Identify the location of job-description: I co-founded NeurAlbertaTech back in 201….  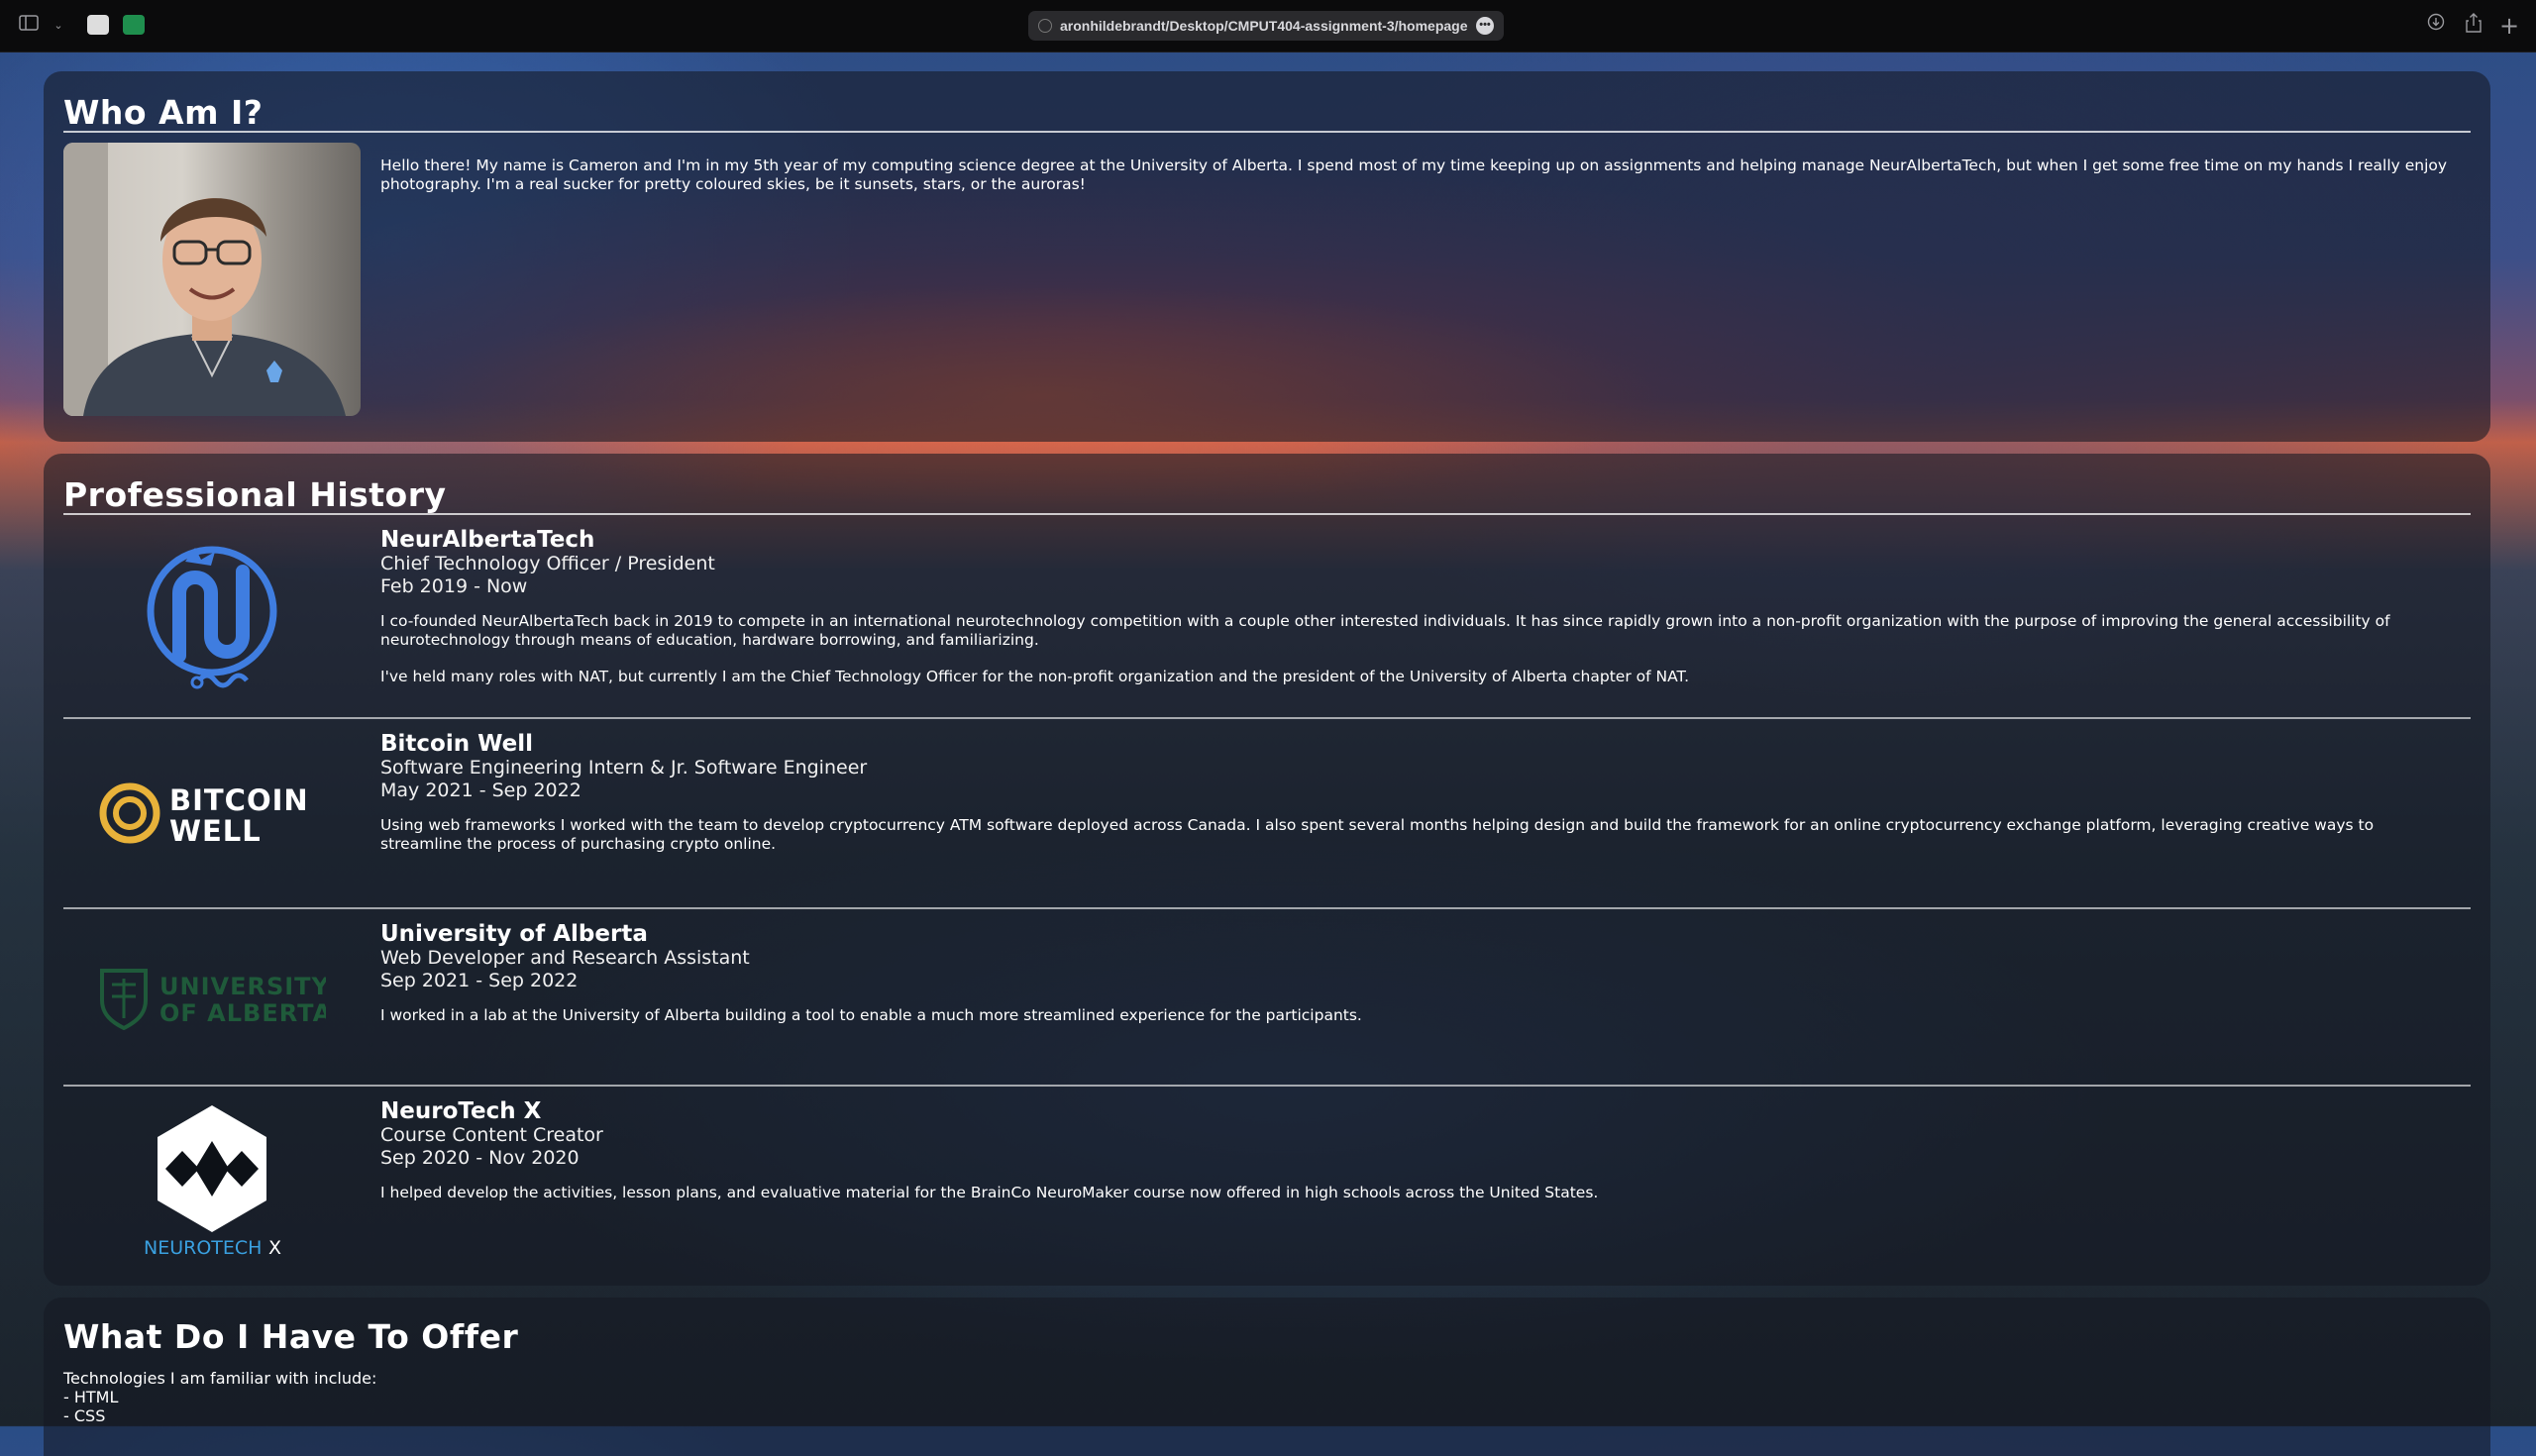
(1385, 630).